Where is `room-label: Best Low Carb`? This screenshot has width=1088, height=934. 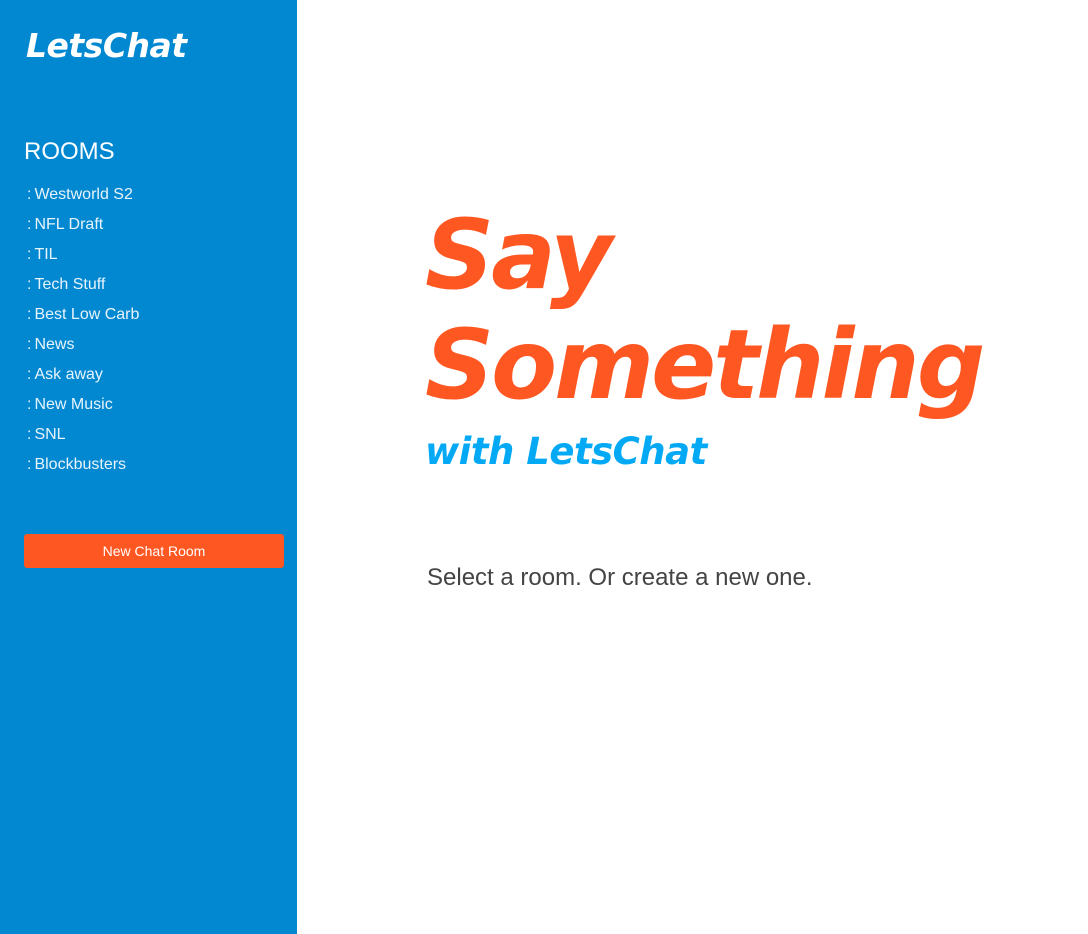
room-label: Best Low Carb is located at coordinates (87, 314).